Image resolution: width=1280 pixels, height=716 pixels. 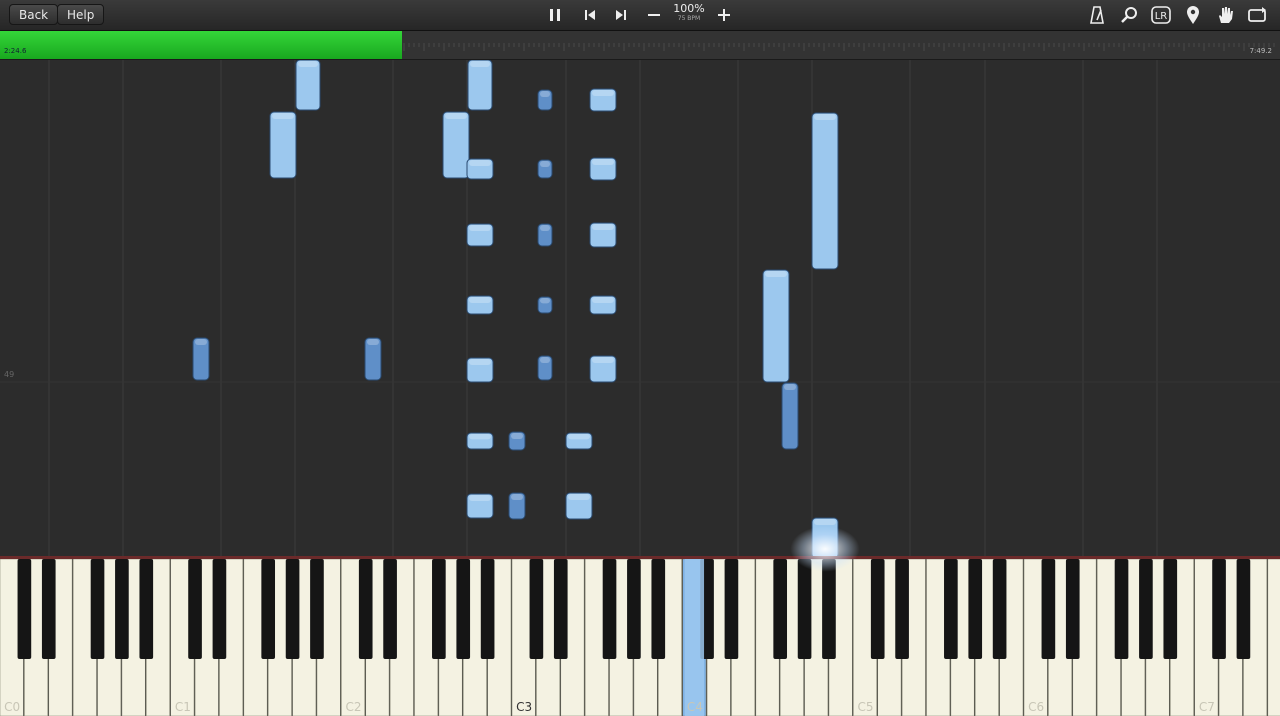 I want to click on speed-percent: 100%, so click(x=689, y=8).